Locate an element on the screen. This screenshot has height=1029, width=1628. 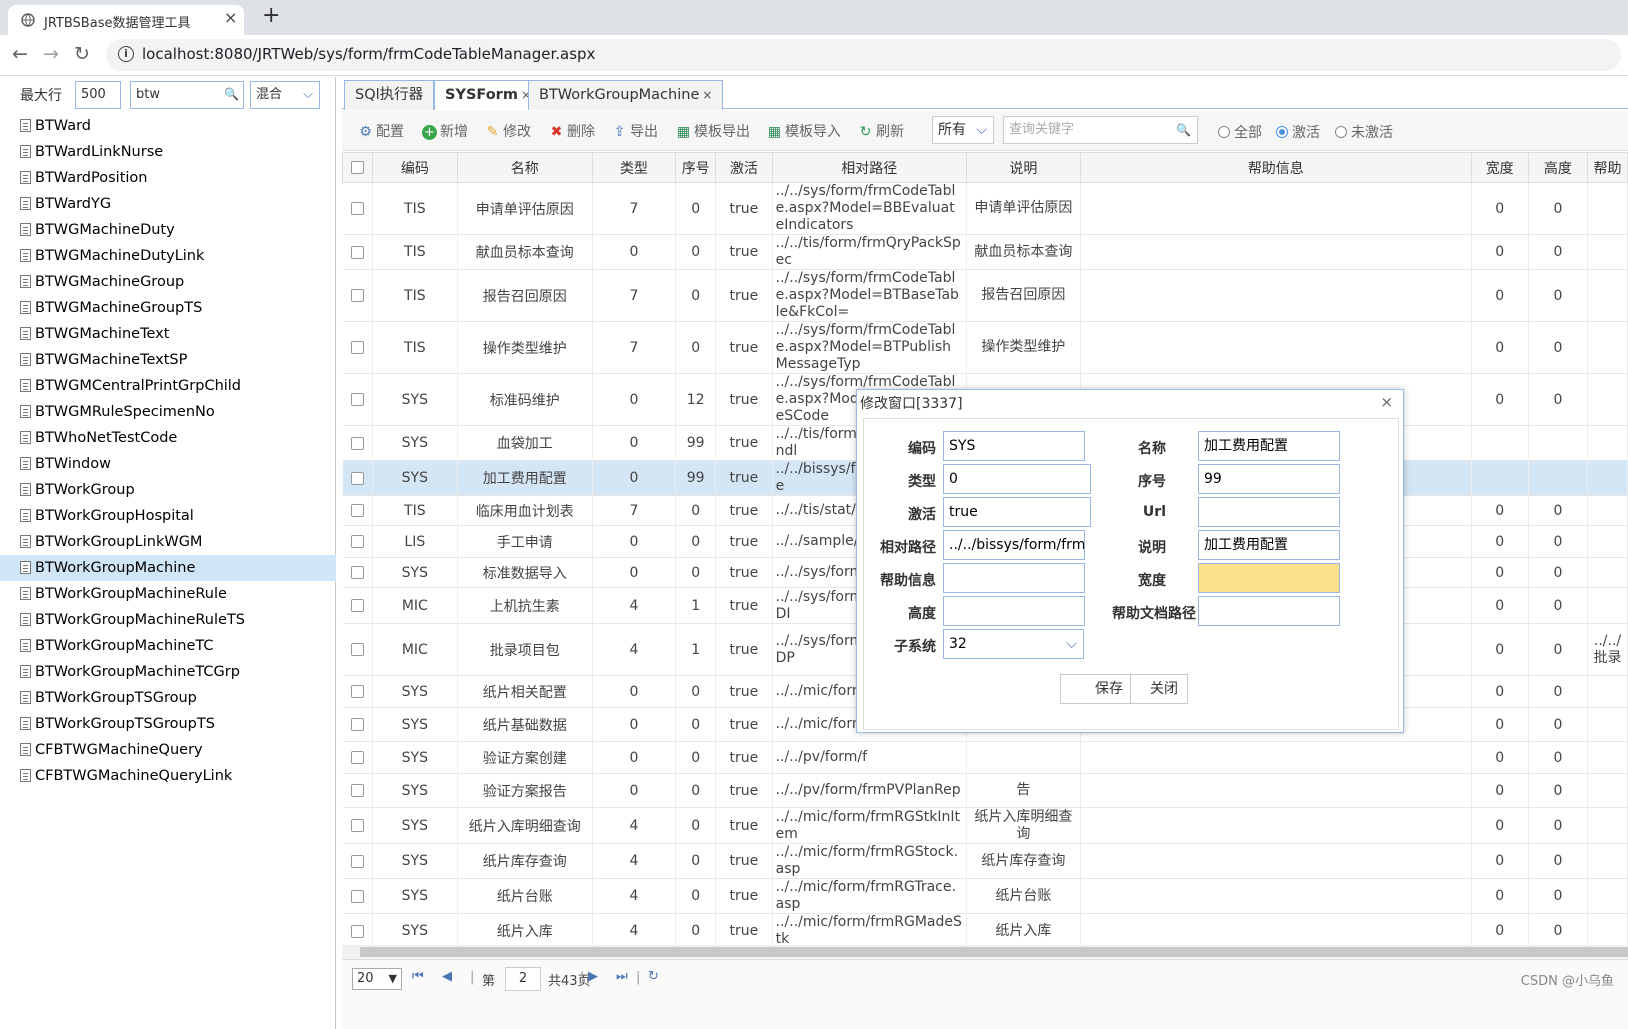
tree-item: BTWard is located at coordinates (168, 126).